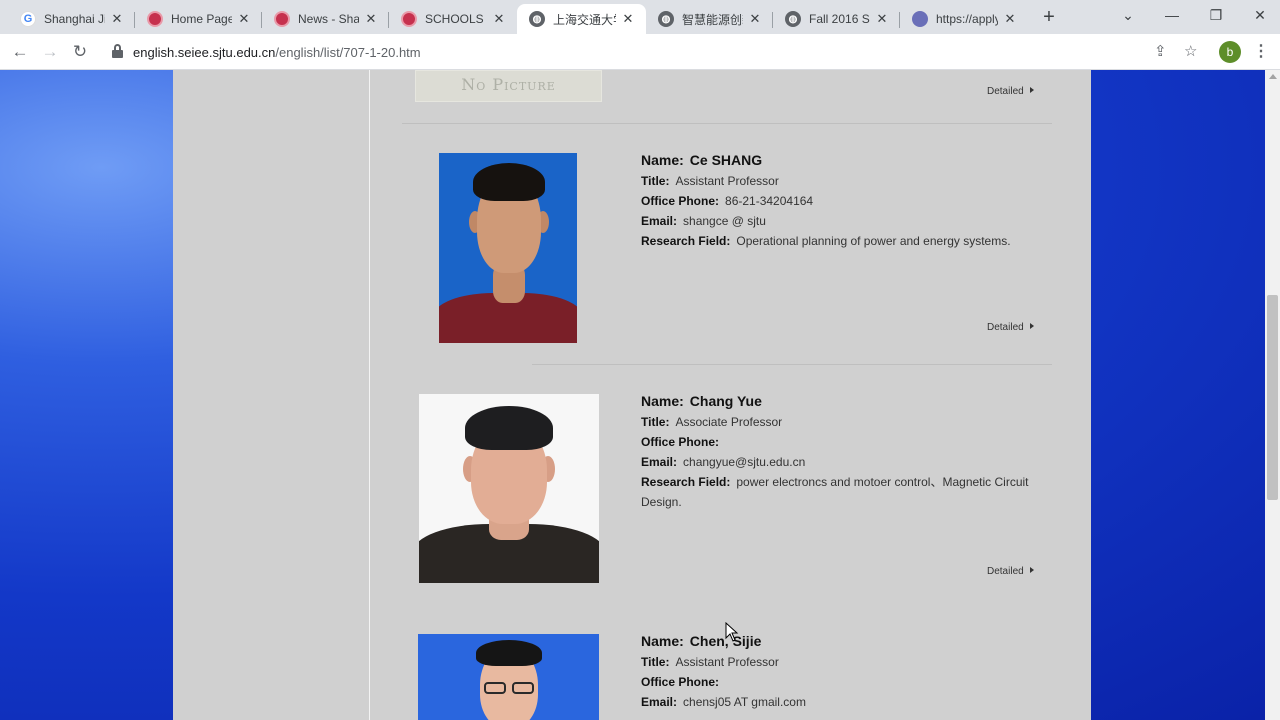 This screenshot has width=1280, height=720. I want to click on tab-shanghai-jiao: G Shanghai Jiao ✕, so click(71, 19).